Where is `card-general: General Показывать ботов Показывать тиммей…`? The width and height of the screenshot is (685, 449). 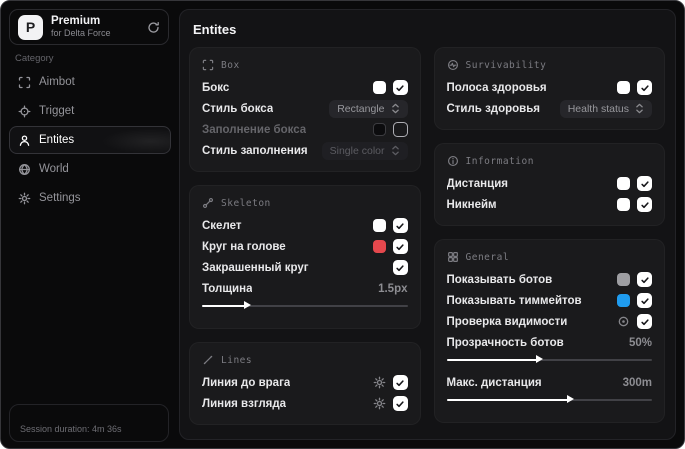 card-general: General Показывать ботов Показывать тиммей… is located at coordinates (549, 331).